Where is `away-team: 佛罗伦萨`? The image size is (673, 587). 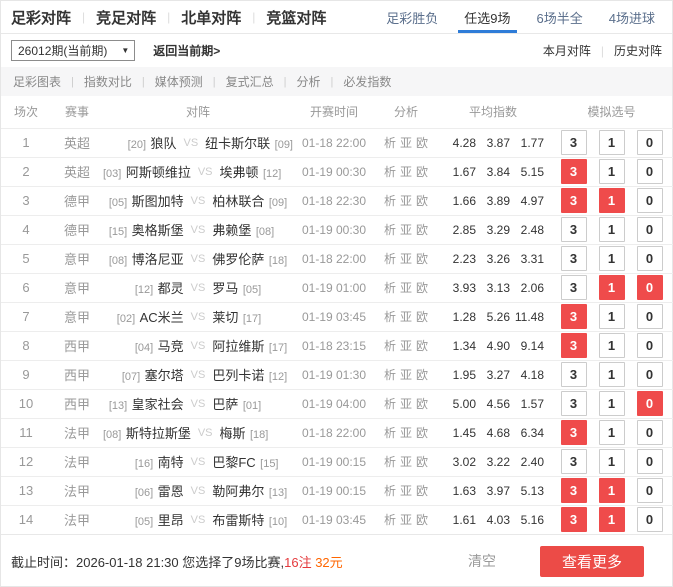 away-team: 佛罗伦萨 is located at coordinates (238, 259).